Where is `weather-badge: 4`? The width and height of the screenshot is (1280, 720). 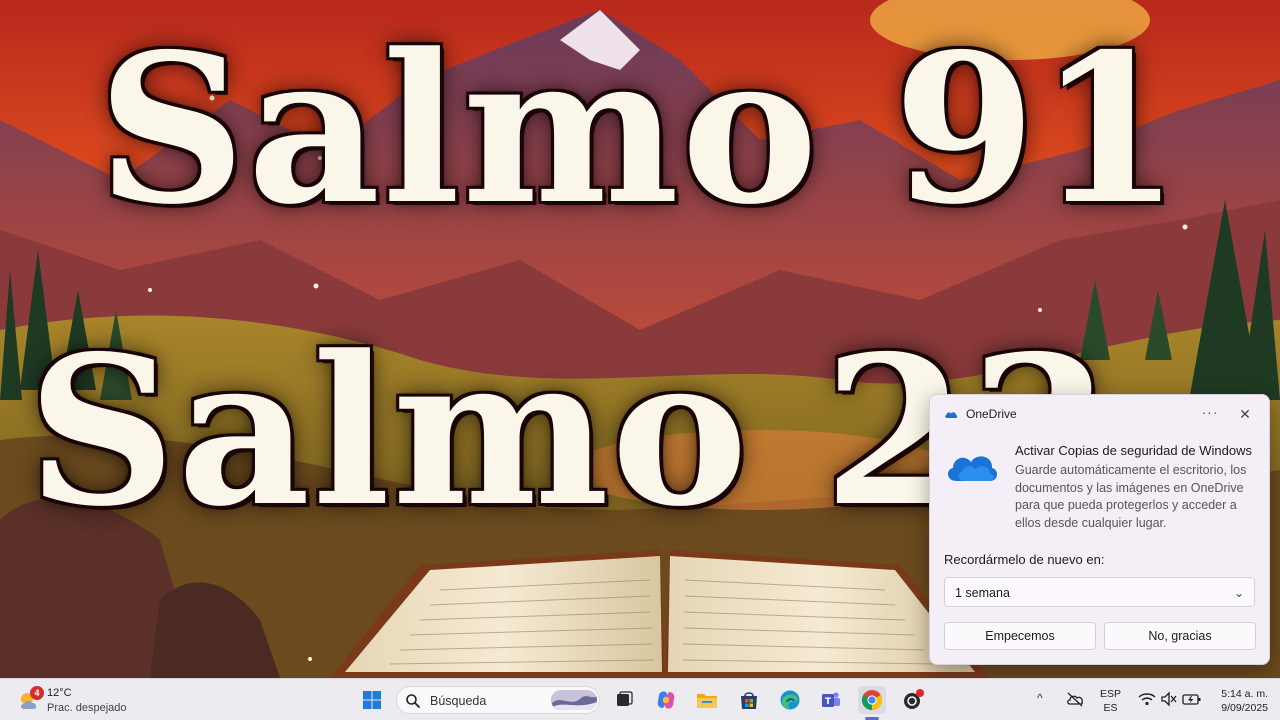
weather-badge: 4 is located at coordinates (37, 693).